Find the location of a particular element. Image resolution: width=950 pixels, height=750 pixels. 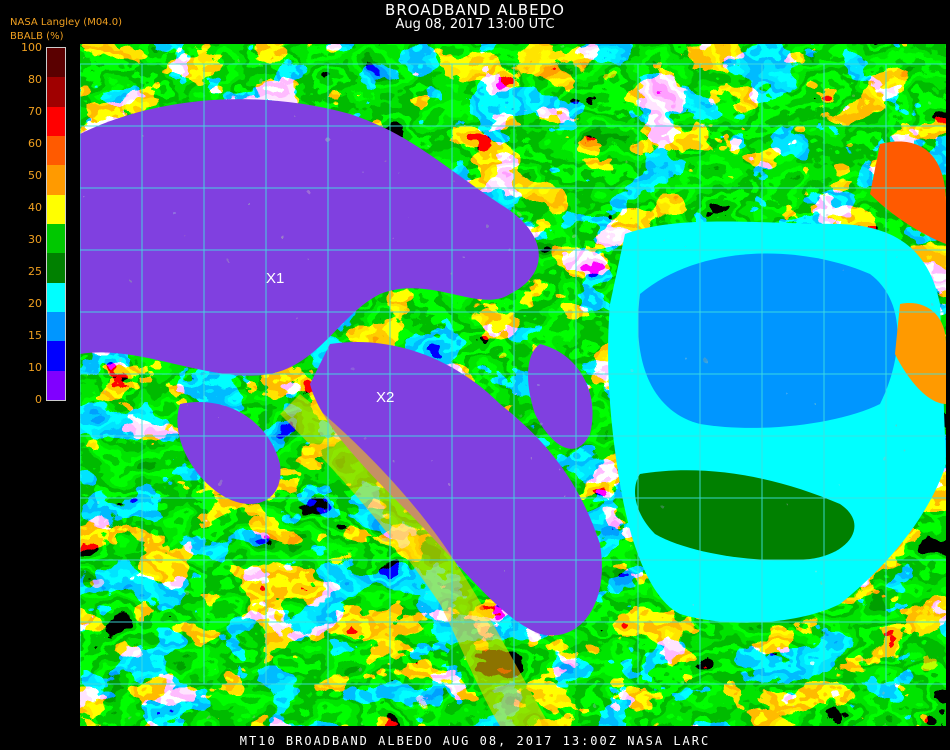

colorbar-tick-label: 80 is located at coordinates (35, 79).